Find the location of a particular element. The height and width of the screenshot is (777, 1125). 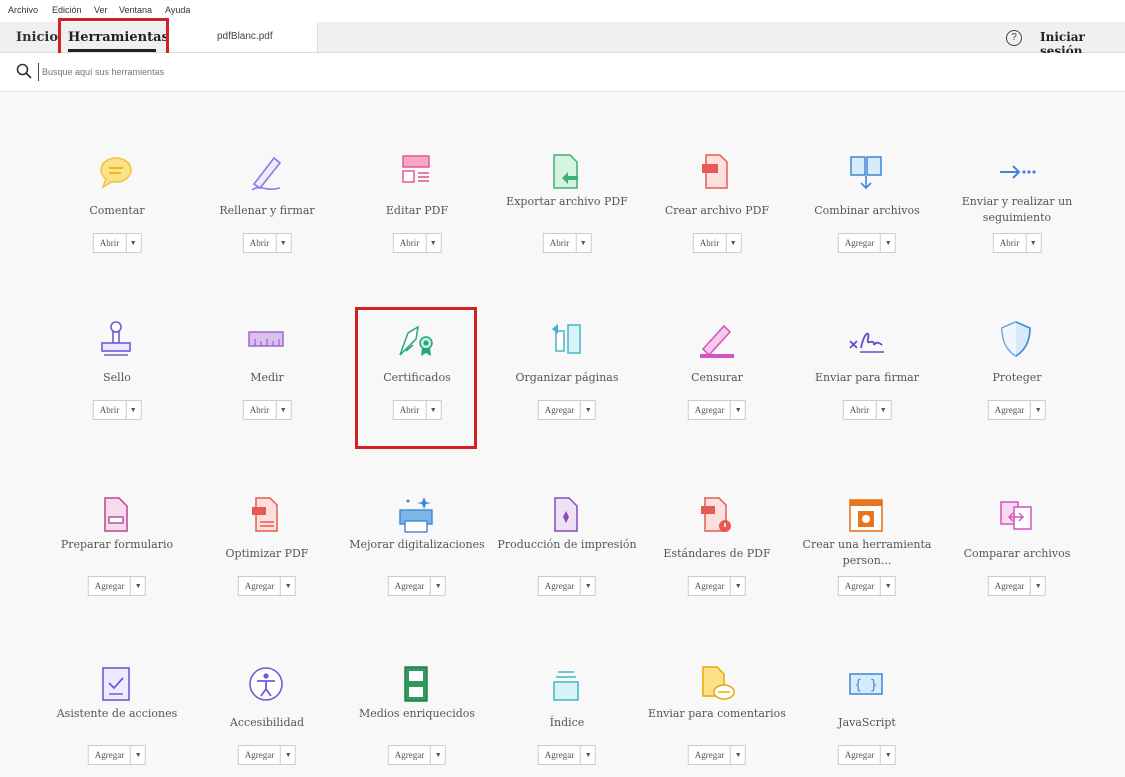

comment-icon is located at coordinates (116, 172).